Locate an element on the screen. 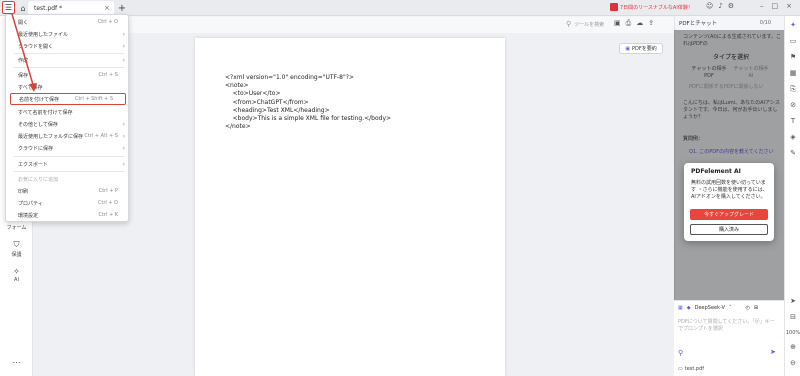  text-icon: T is located at coordinates (793, 121).